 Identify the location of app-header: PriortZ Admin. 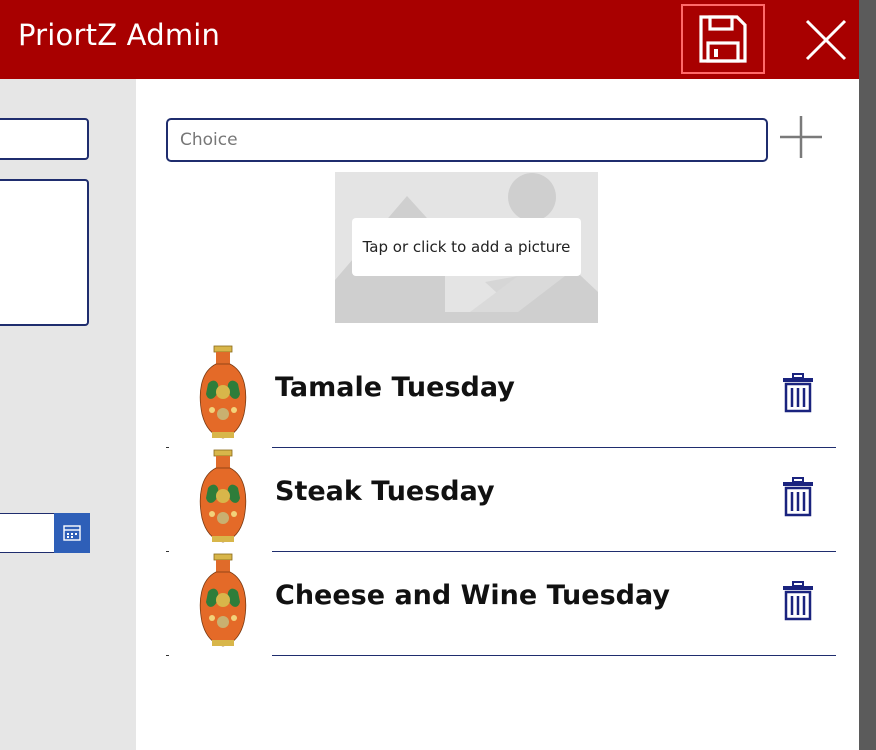
(429, 39).